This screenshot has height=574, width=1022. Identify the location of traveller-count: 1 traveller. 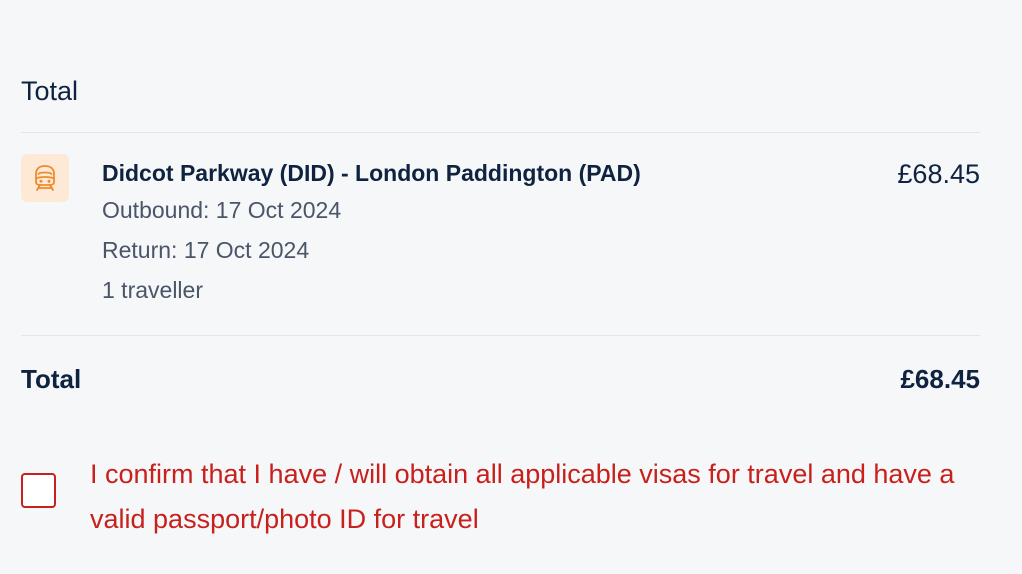
(152, 290).